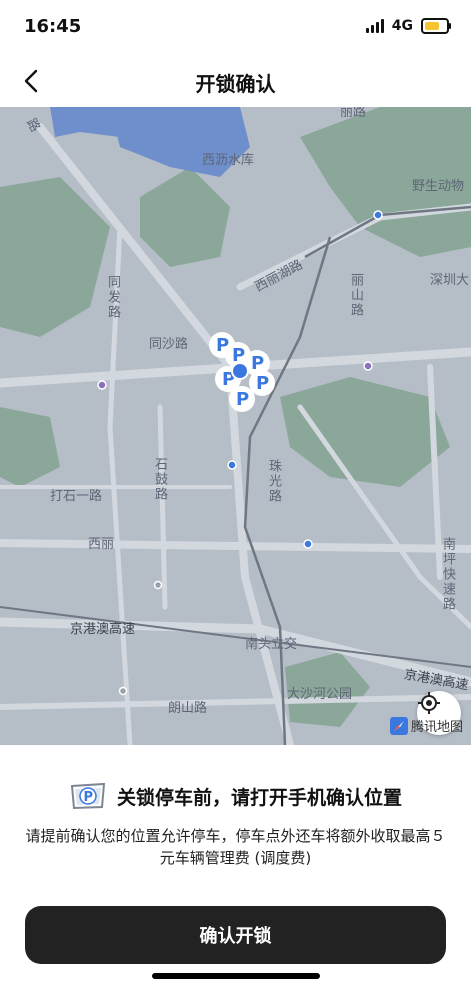 The width and height of the screenshot is (471, 989). I want to click on map-label-nanping: 南坪快速路, so click(447, 574).